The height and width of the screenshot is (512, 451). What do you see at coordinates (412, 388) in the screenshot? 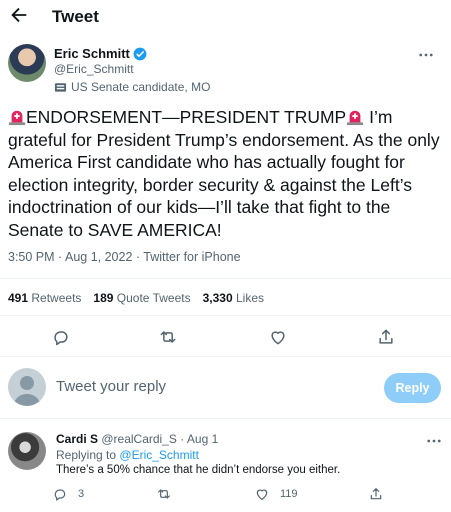
I see `reply-button: Reply` at bounding box center [412, 388].